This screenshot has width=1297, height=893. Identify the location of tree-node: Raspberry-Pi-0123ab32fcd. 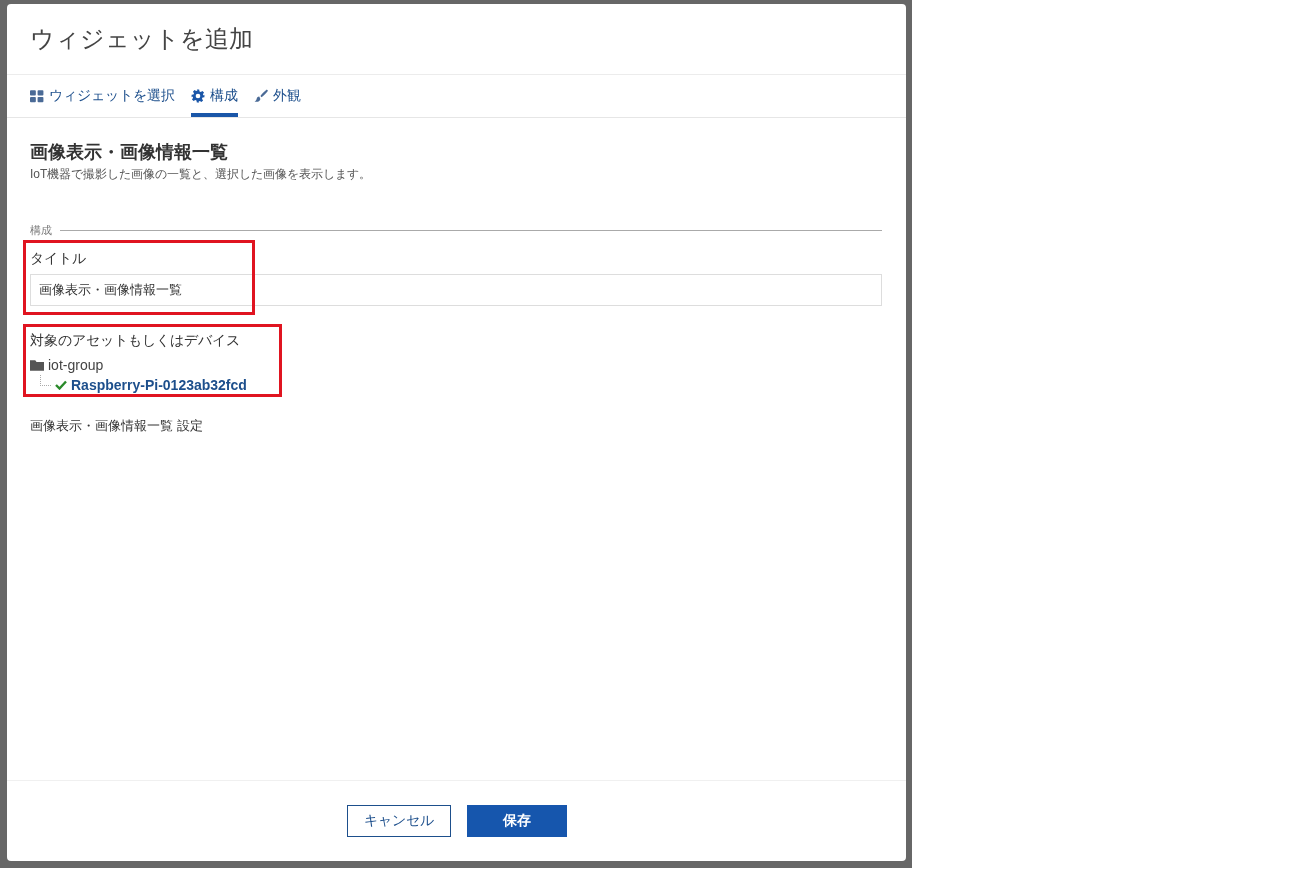
(159, 385).